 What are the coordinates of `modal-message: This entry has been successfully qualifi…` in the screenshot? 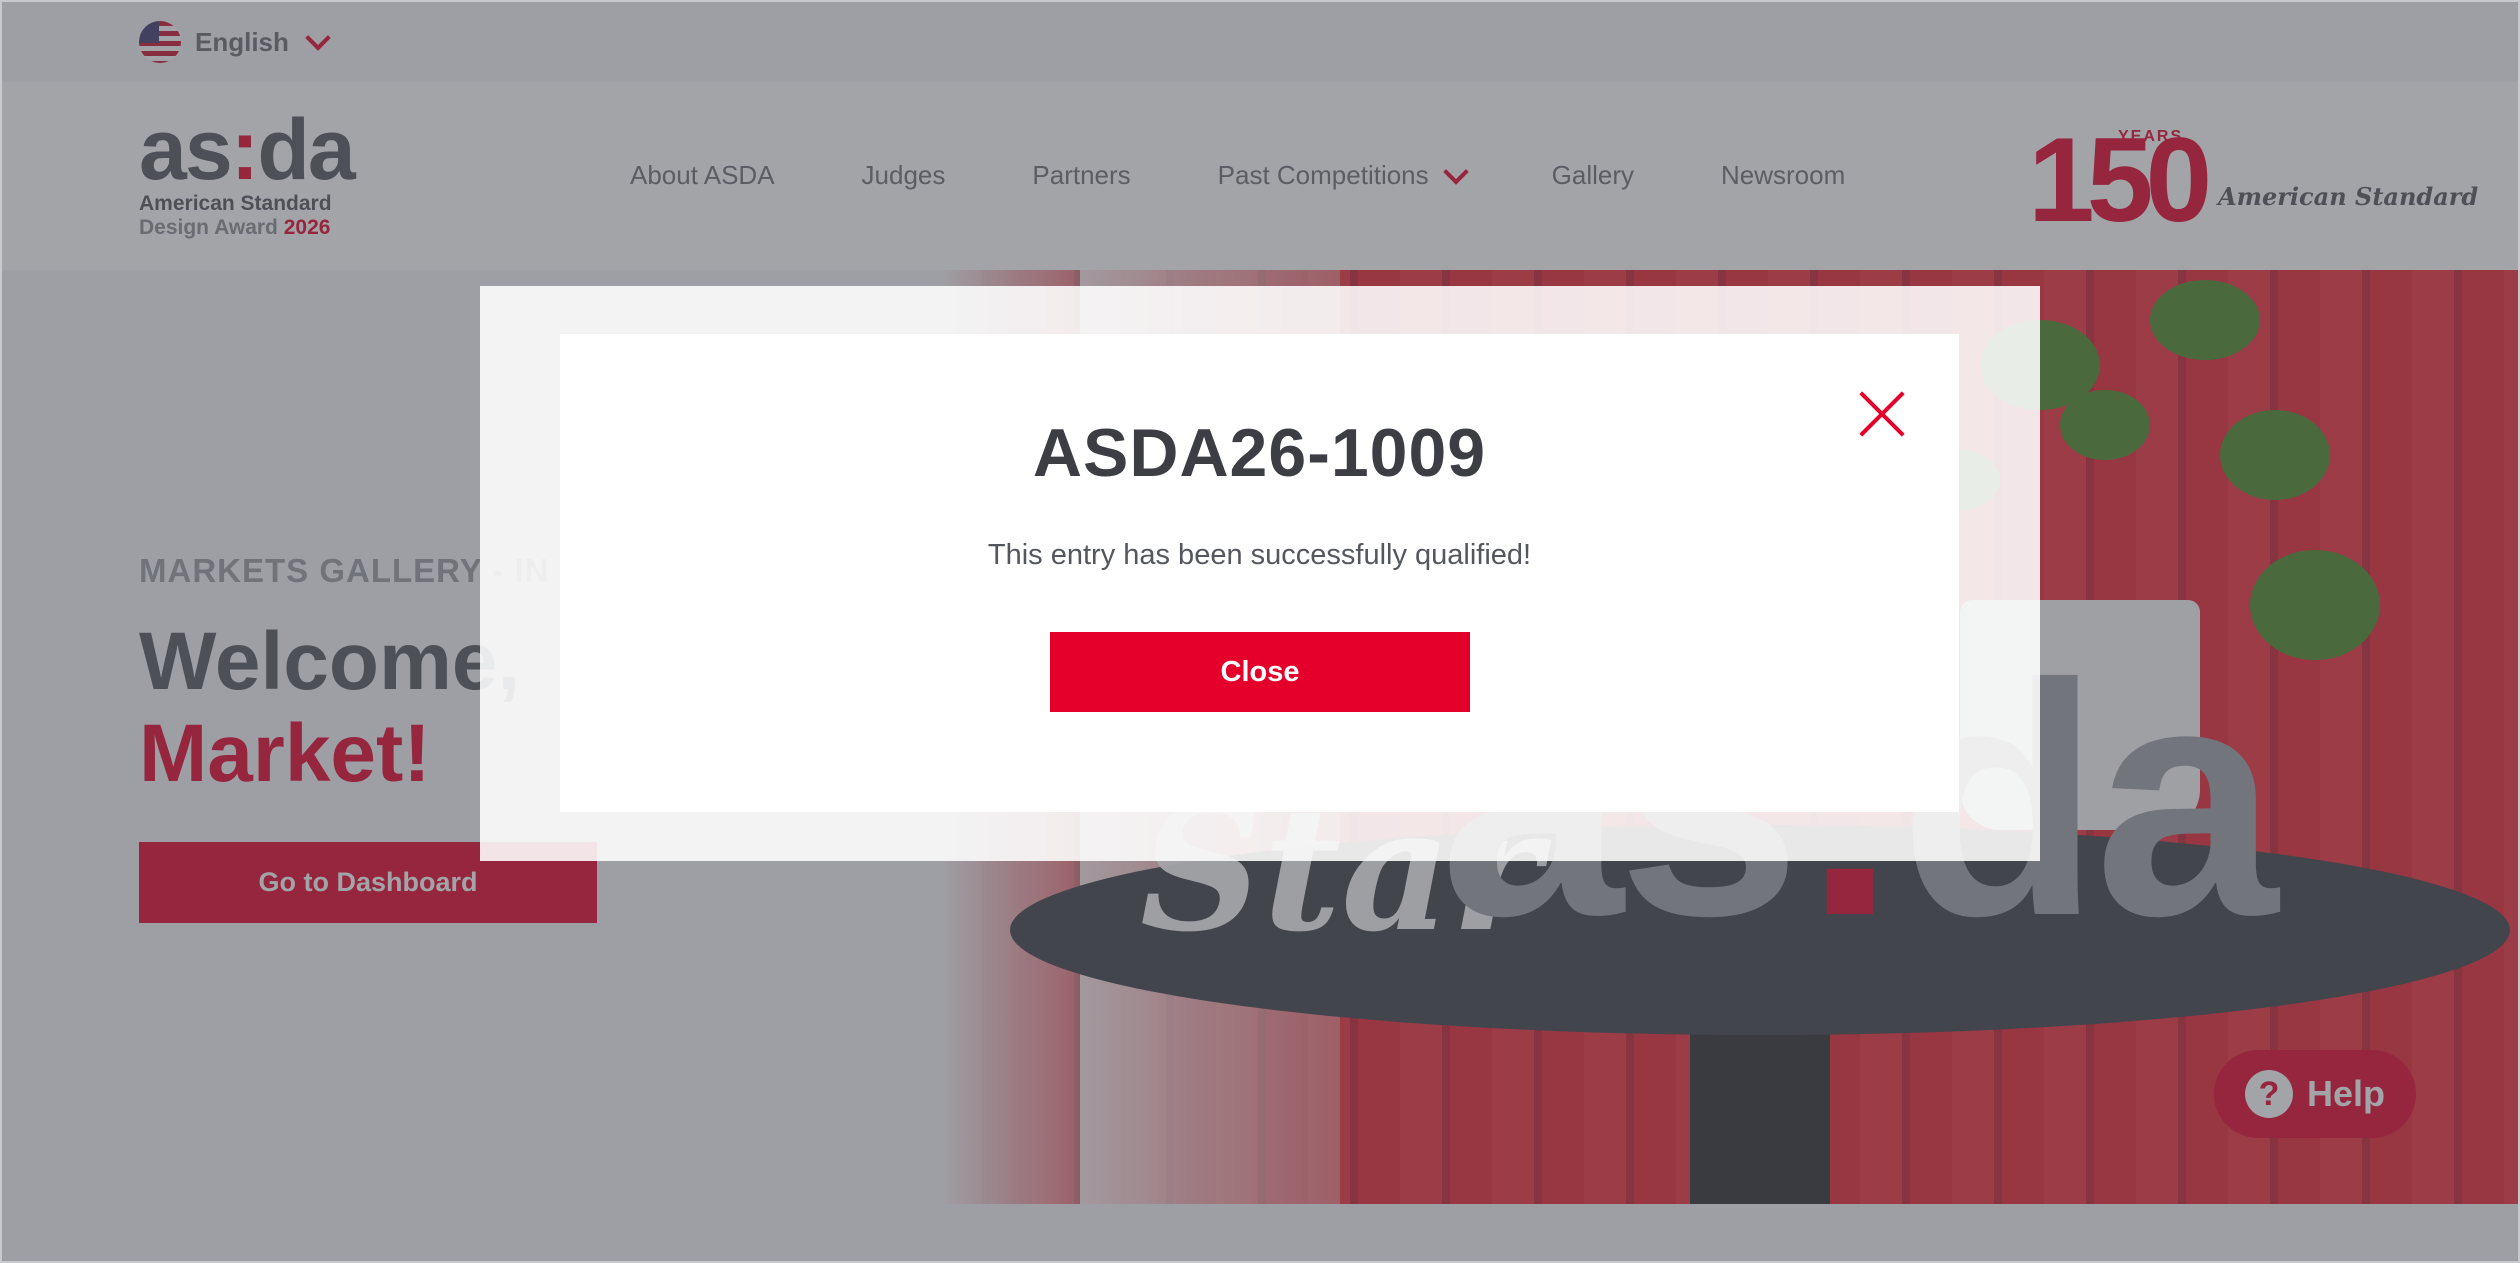 It's located at (1259, 555).